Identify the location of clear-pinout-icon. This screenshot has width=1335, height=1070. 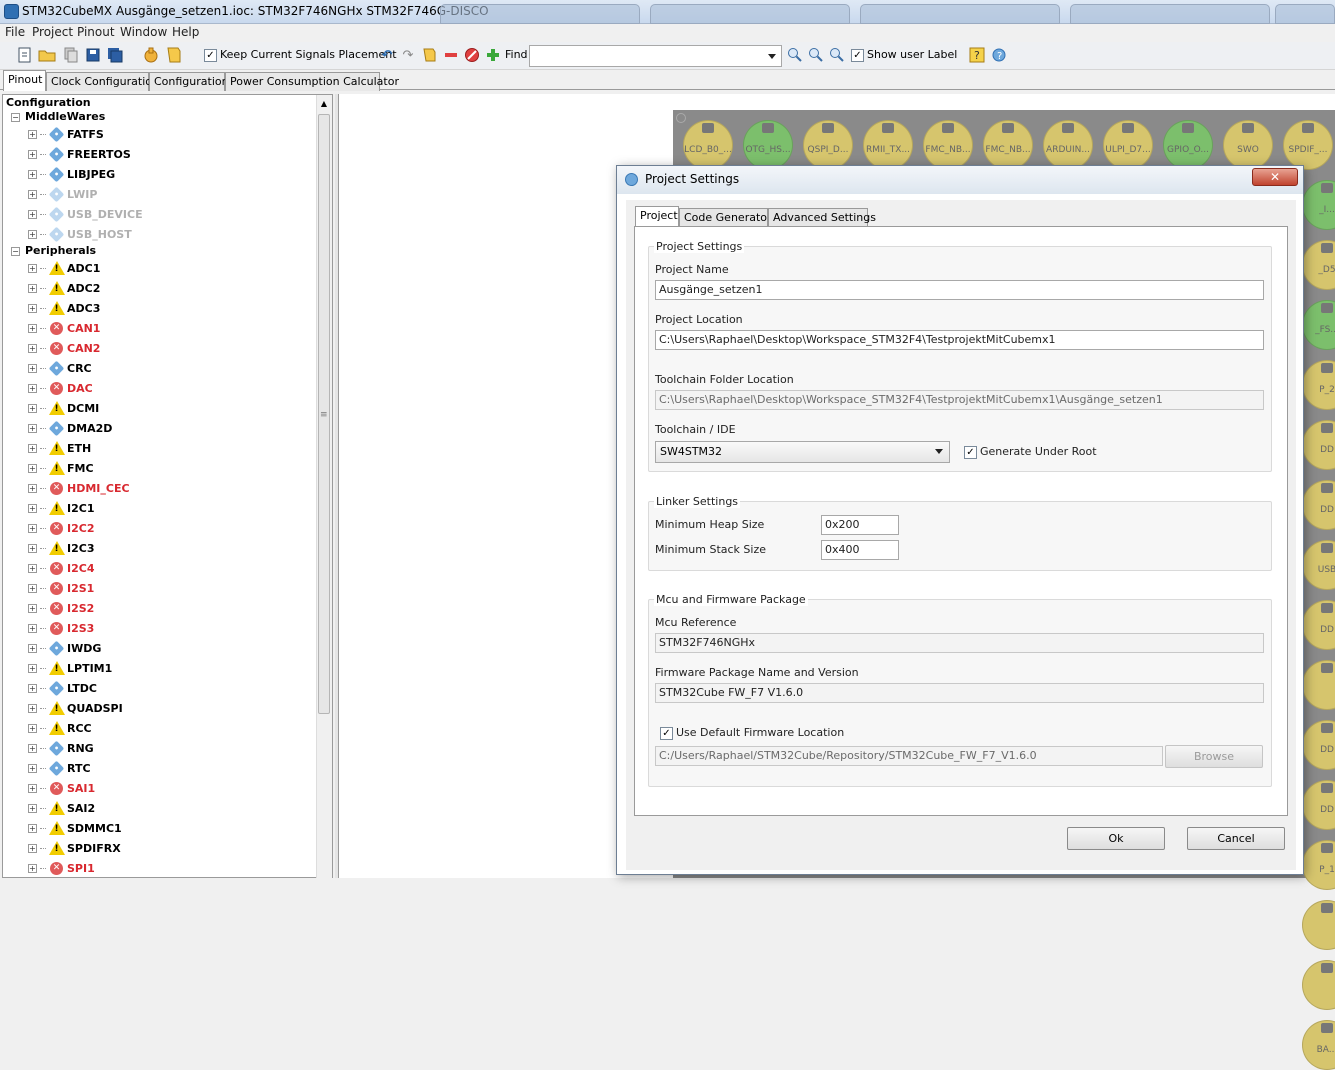
(472, 55).